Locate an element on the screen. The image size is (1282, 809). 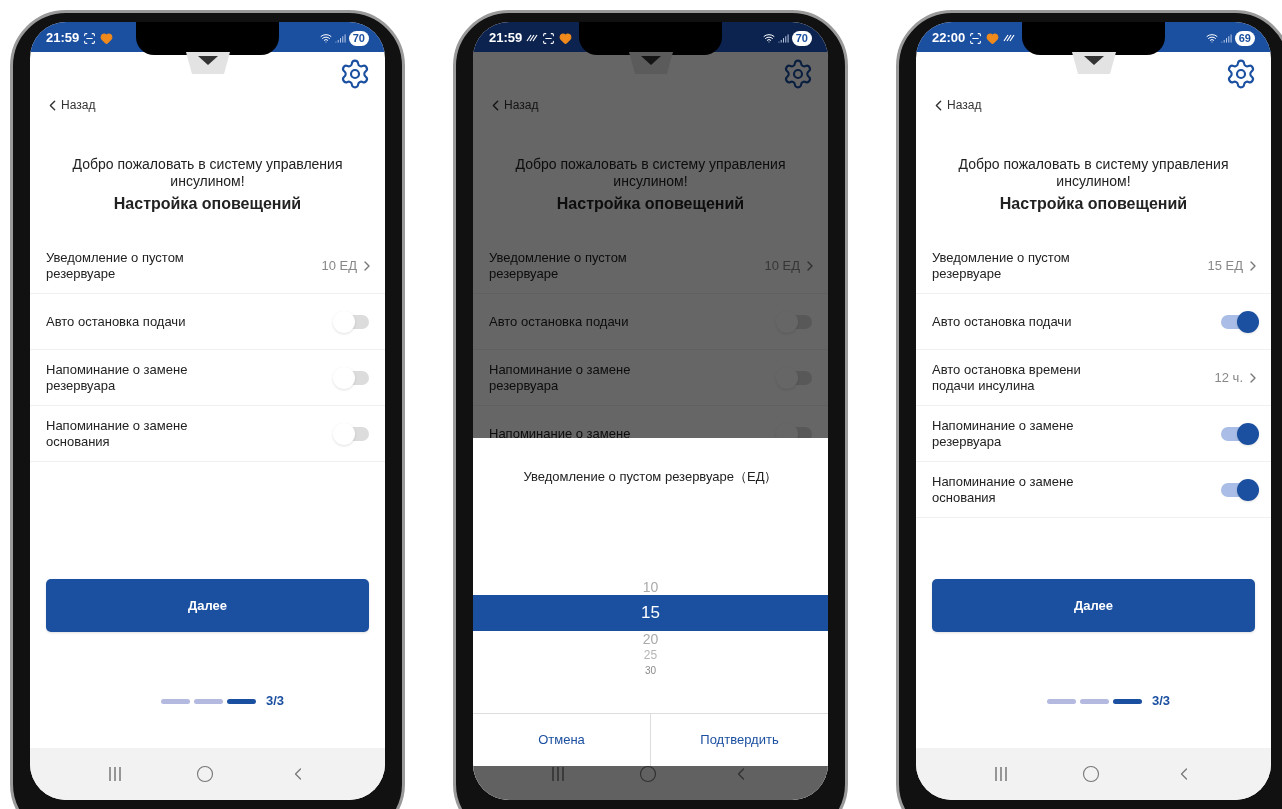
picker-option: 15 is located at coordinates (650, 612).